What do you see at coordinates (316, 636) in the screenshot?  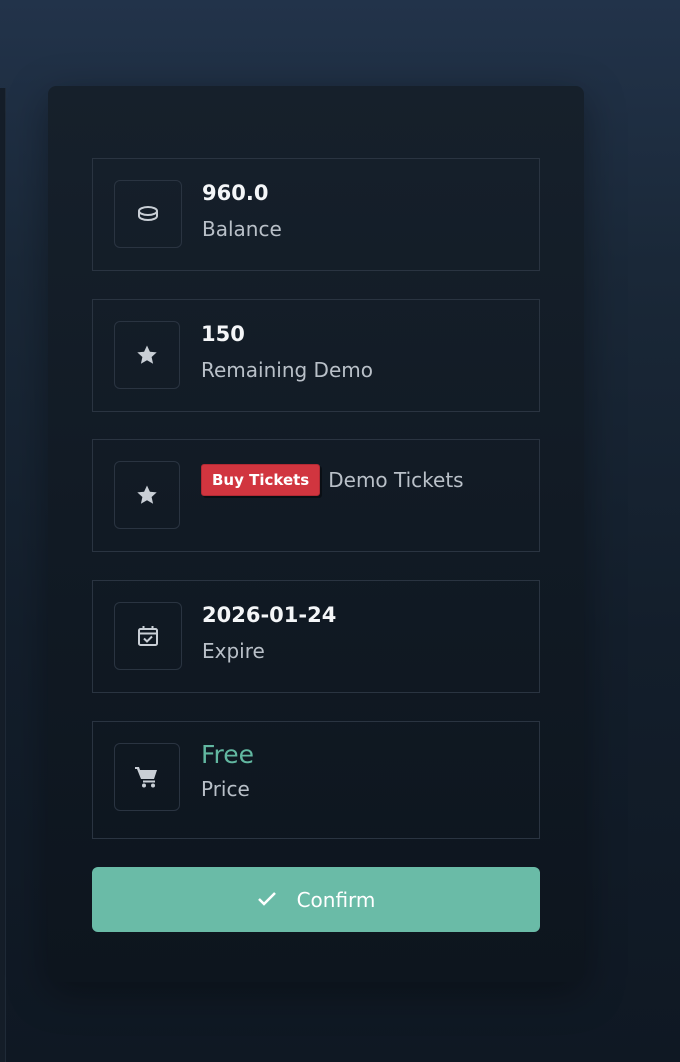 I see `expire-row: 2026-01-24 Expire` at bounding box center [316, 636].